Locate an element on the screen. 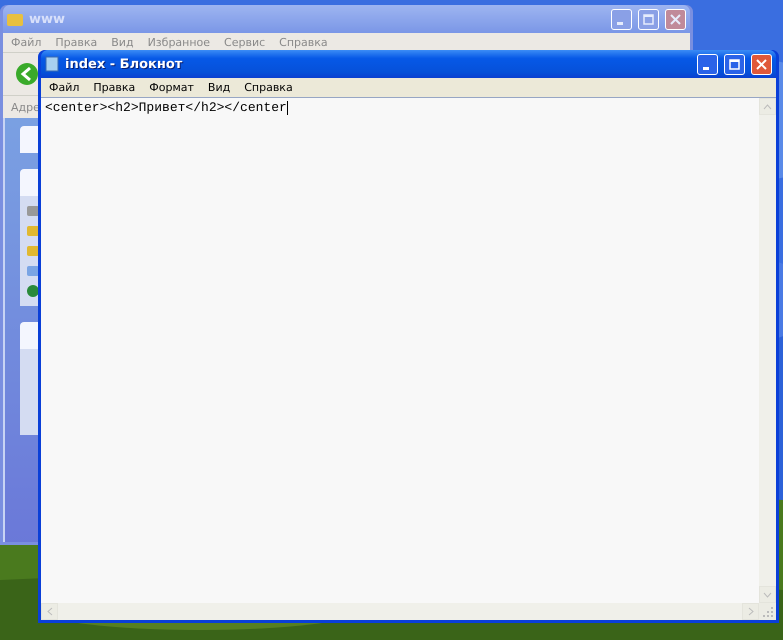 The image size is (783, 640). chevron-right-icon is located at coordinates (751, 611).